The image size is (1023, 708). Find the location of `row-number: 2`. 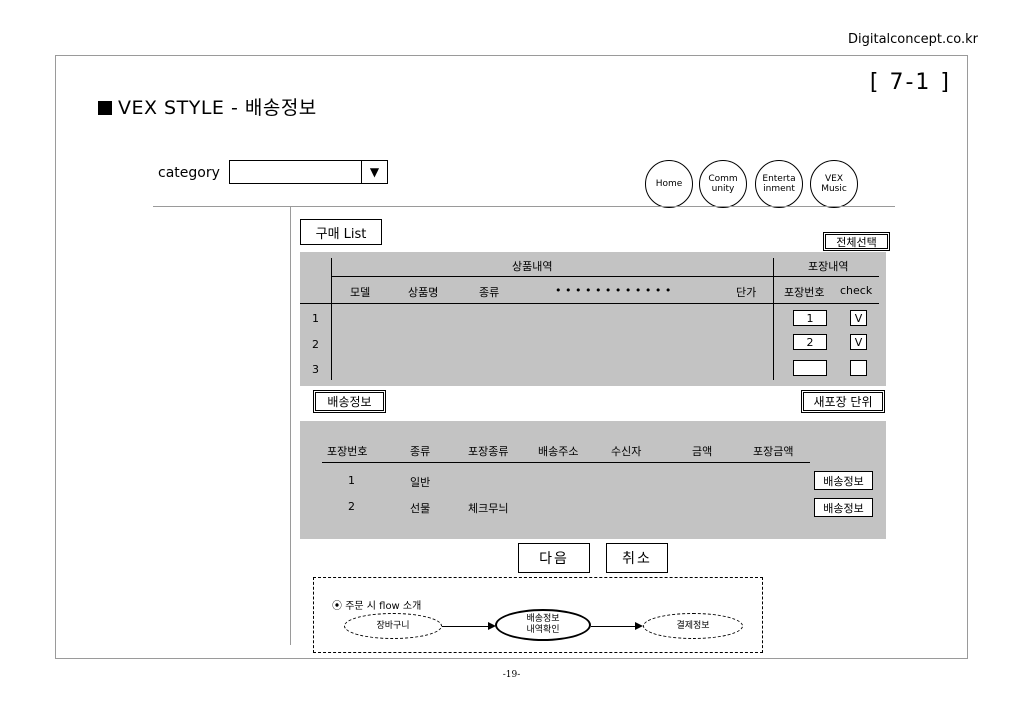

row-number: 2 is located at coordinates (315, 344).